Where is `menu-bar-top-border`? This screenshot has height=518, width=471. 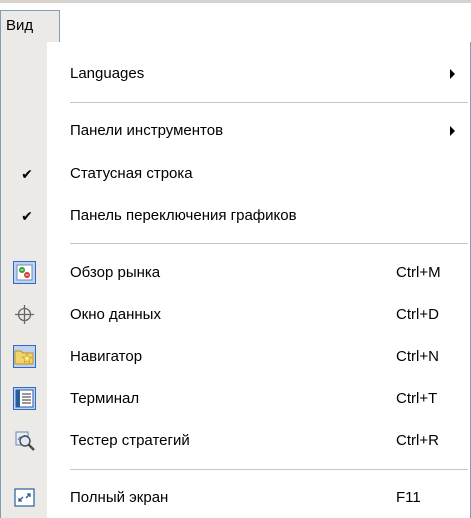
menu-bar-top-border is located at coordinates (235, 1).